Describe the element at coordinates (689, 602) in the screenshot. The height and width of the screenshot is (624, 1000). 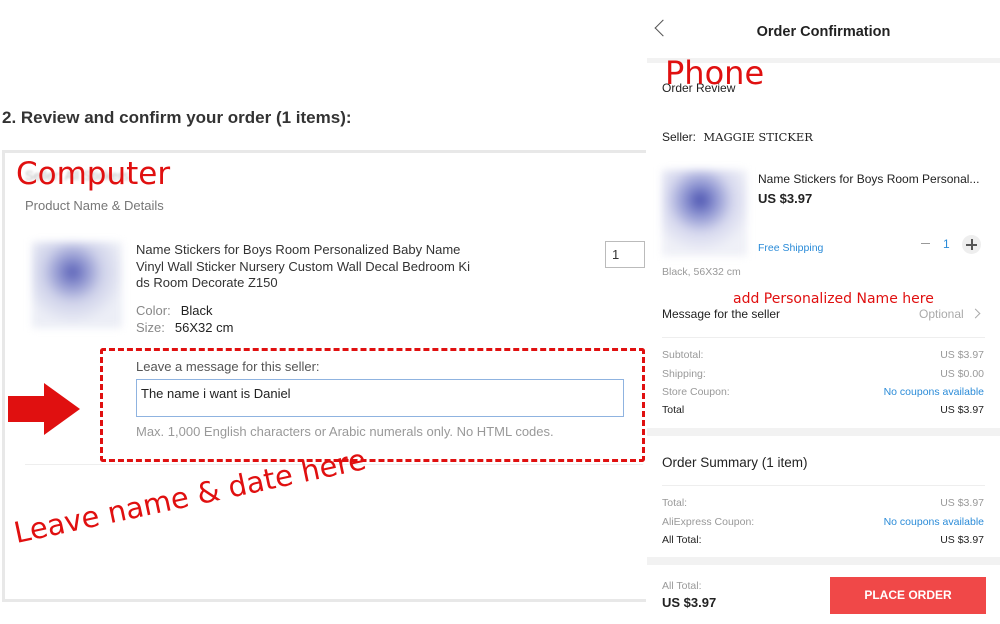
I see `footer-all-total-value: US $3.97` at that location.